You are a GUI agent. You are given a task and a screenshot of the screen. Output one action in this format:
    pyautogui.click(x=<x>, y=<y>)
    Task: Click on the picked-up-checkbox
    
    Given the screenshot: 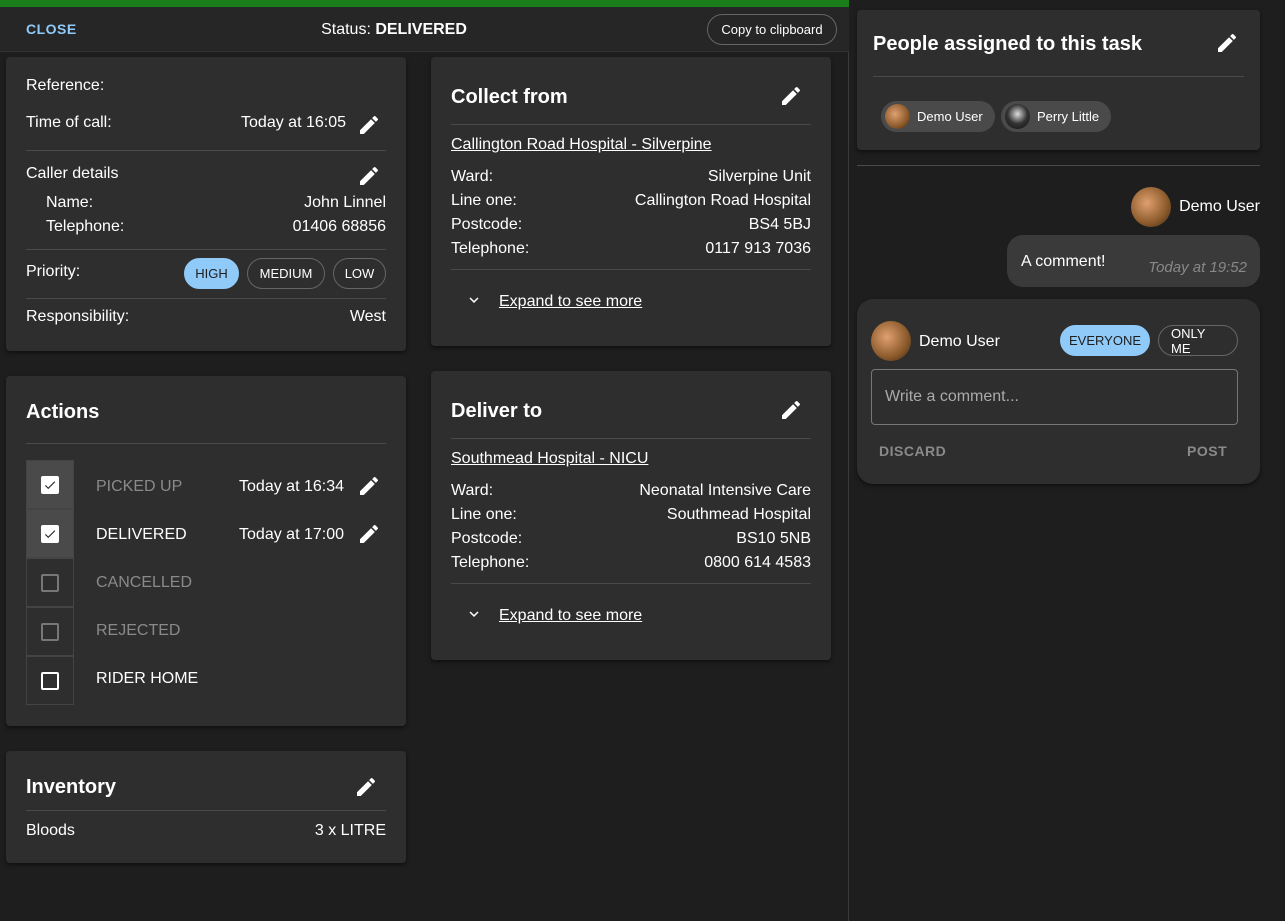 What is the action you would take?
    pyautogui.click(x=50, y=484)
    